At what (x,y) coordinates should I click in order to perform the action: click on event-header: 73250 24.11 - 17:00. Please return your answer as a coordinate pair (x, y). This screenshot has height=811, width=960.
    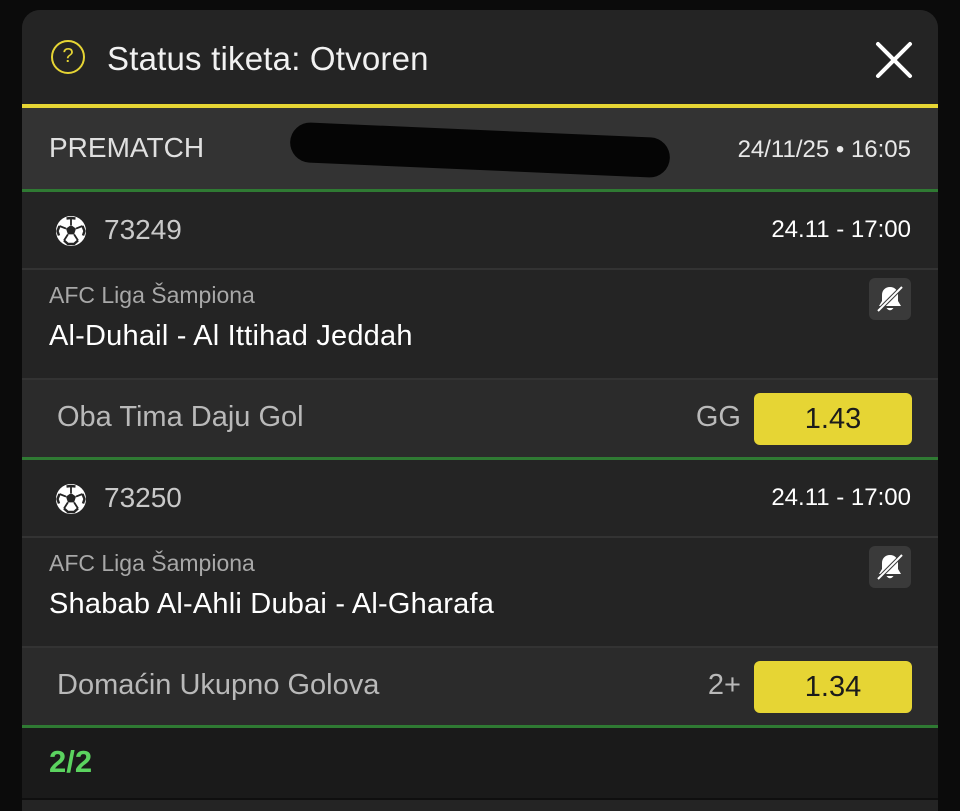
    Looking at the image, I should click on (480, 499).